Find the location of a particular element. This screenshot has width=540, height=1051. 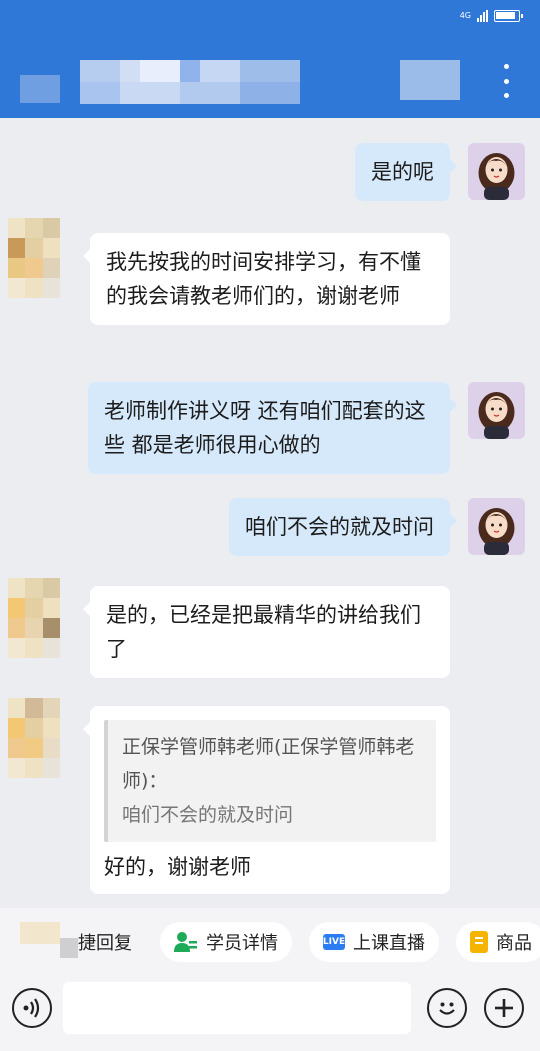

more-actions-button is located at coordinates (504, 1008).